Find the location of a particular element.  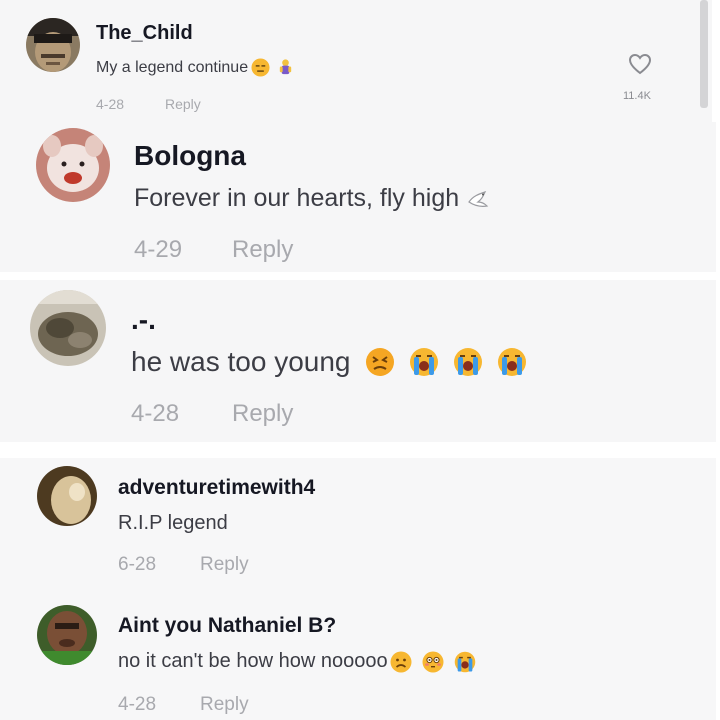

comment-text: no it can't be how how nooooo is located at coordinates (297, 661).